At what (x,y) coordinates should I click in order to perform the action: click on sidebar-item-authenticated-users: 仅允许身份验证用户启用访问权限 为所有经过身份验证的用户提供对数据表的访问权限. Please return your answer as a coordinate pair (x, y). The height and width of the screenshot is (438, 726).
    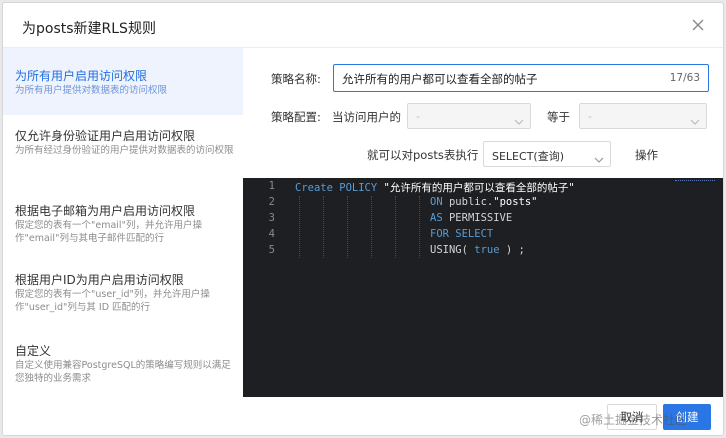
    Looking at the image, I should click on (123, 159).